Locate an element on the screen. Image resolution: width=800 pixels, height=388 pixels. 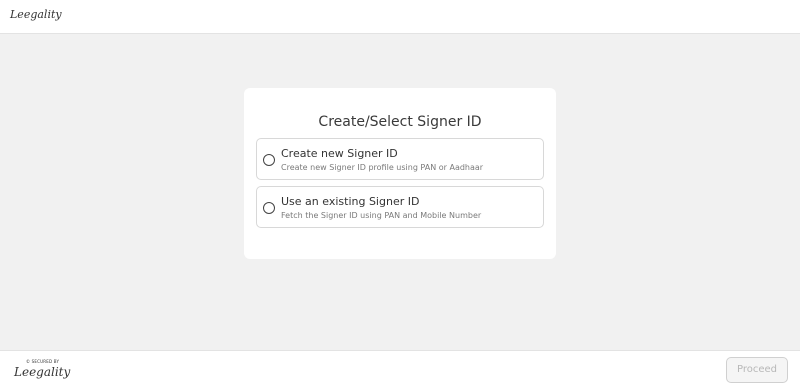
card-title: Create/Select Signer ID is located at coordinates (400, 122).